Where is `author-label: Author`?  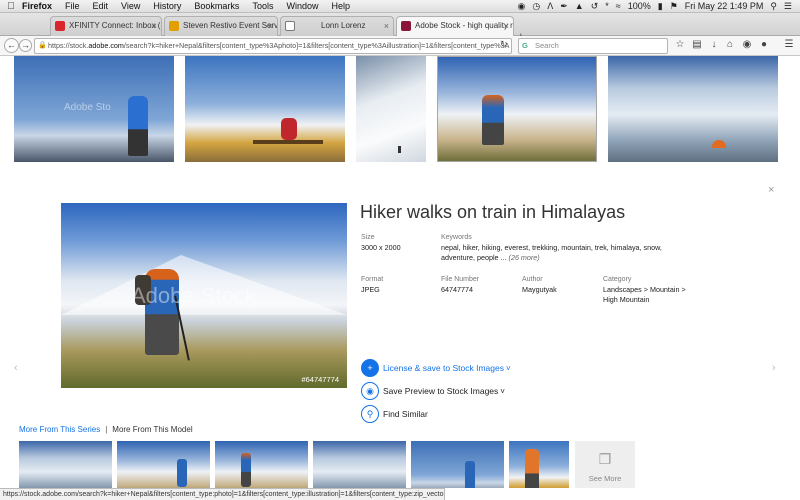
author-label: Author is located at coordinates (532, 279).